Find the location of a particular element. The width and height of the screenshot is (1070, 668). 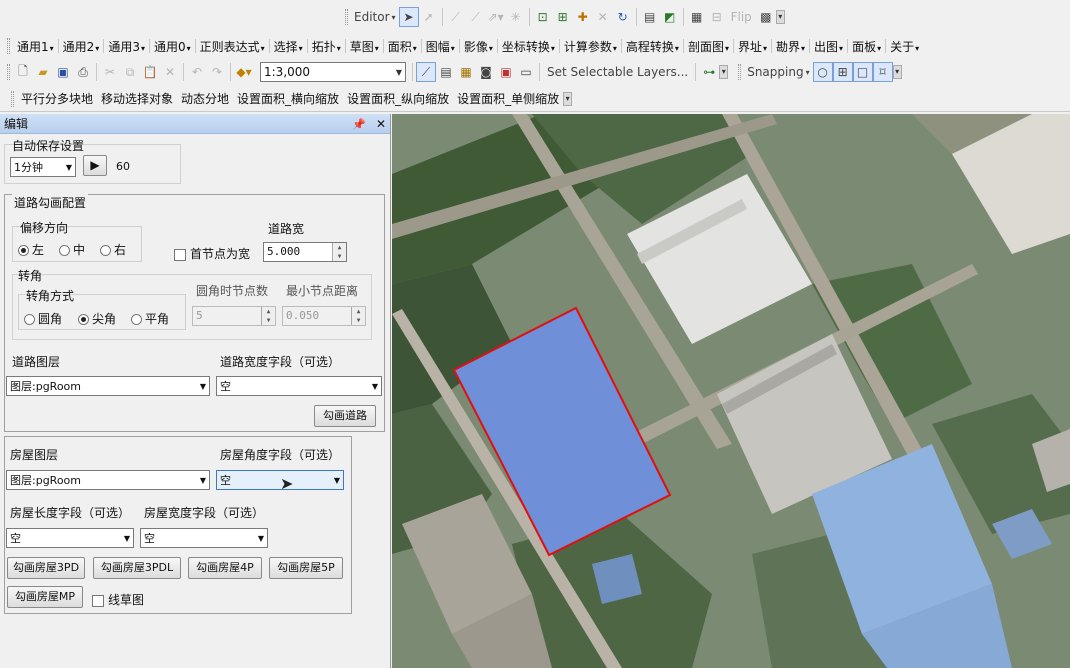

snapping-menu-button: Snapping ▾ is located at coordinates (778, 72).